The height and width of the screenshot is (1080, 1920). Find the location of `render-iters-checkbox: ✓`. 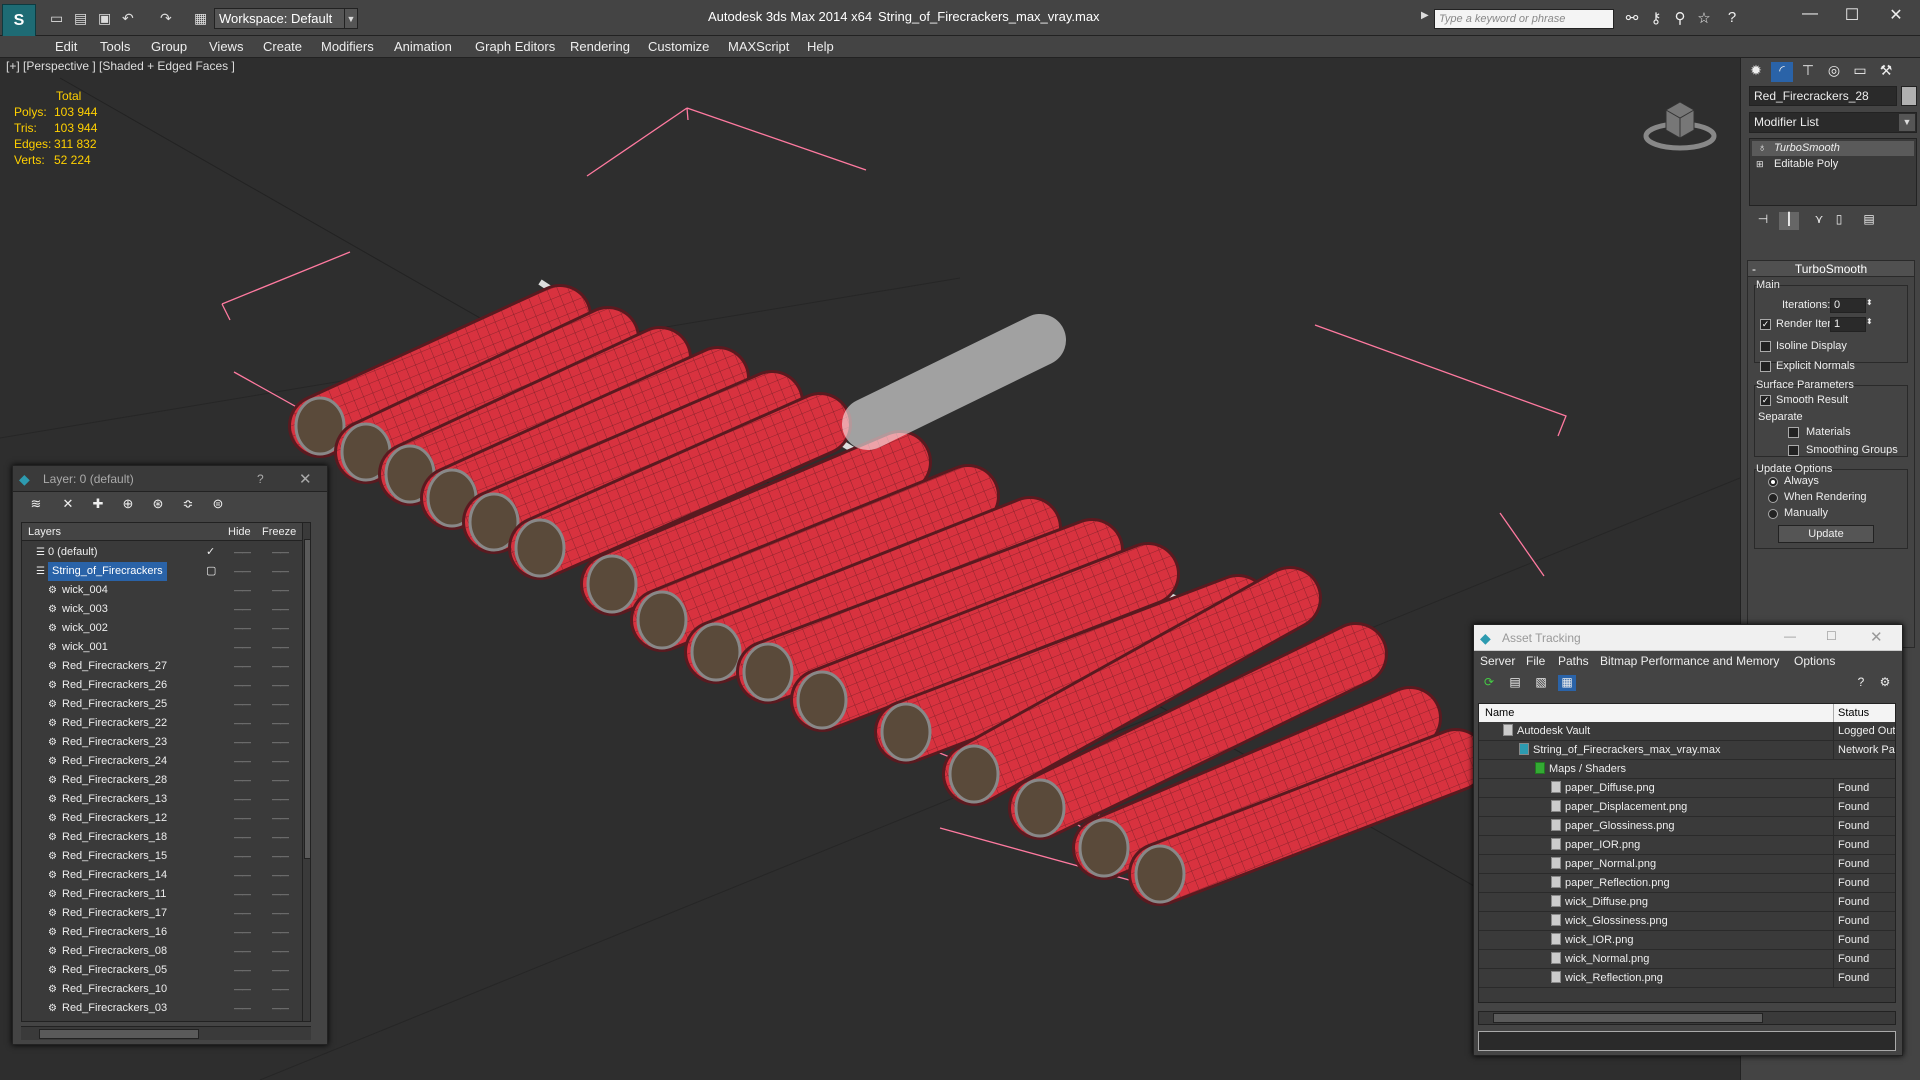

render-iters-checkbox: ✓ is located at coordinates (1765, 324).